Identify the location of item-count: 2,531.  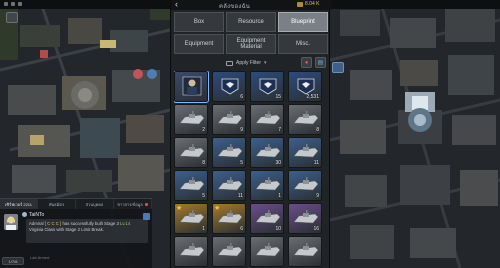
(312, 97).